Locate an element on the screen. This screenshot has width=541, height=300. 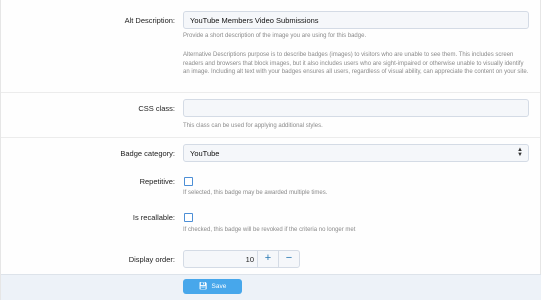
badge-category-select: YouTube ▲ ▼ is located at coordinates (356, 153).